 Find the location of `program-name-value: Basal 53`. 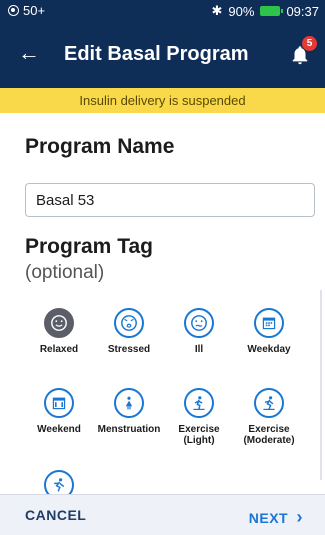

program-name-value: Basal 53 is located at coordinates (65, 200).